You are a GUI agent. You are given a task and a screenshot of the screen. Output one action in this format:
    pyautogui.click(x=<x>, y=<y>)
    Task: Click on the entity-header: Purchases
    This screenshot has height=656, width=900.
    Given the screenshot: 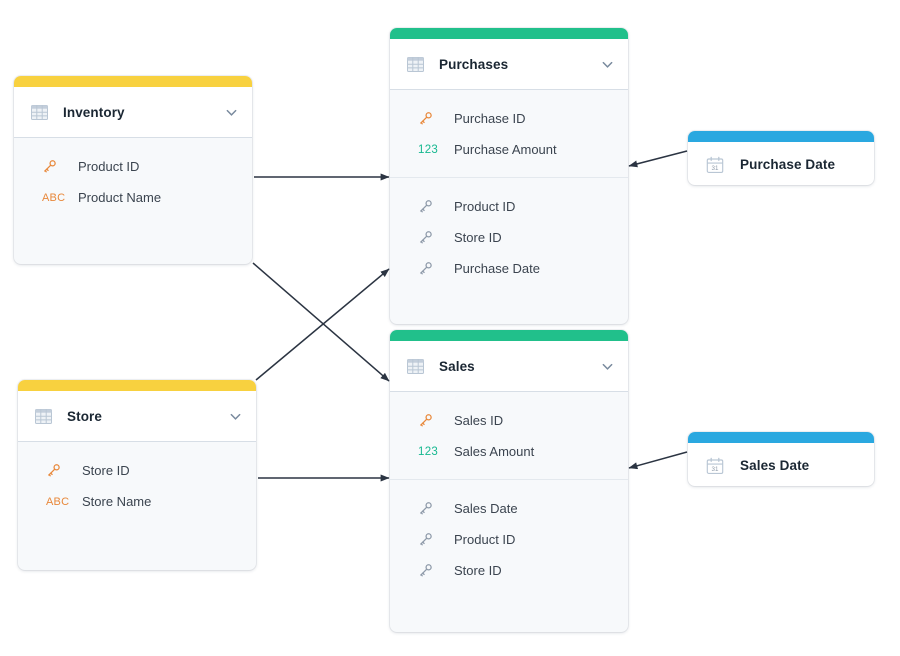 What is the action you would take?
    pyautogui.click(x=509, y=64)
    